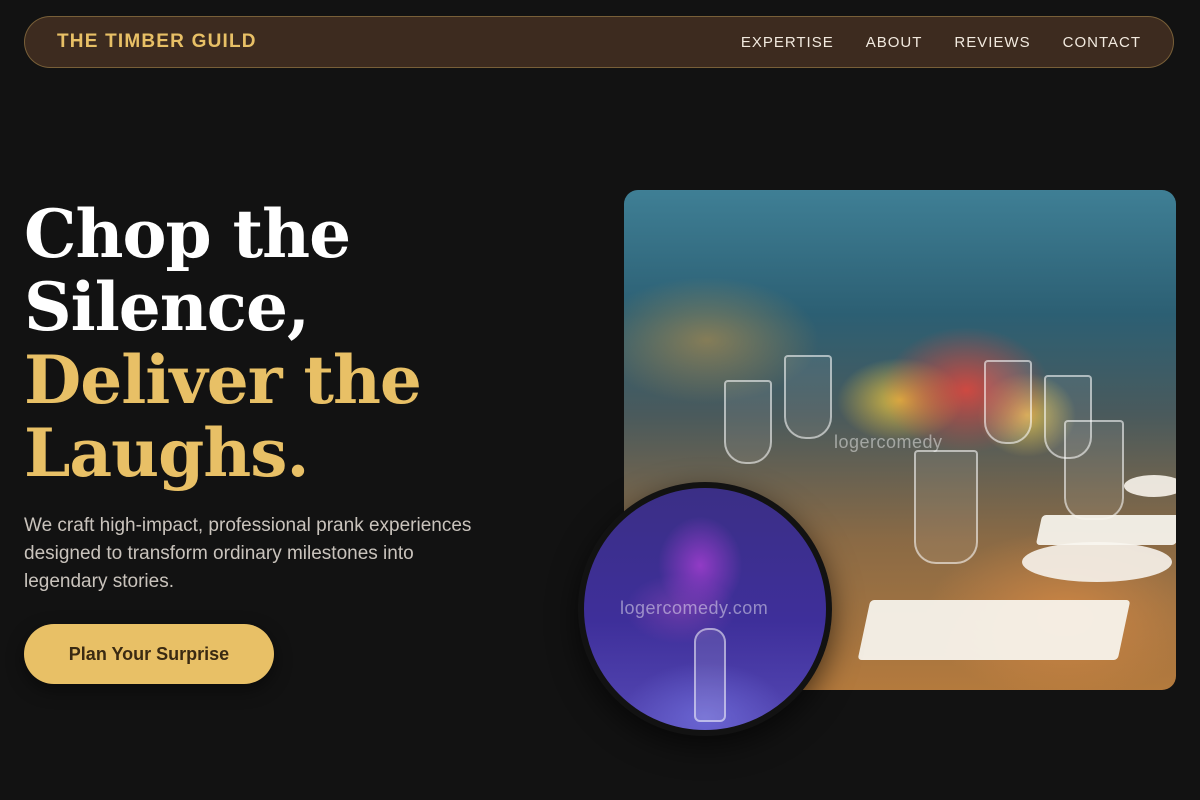 This screenshot has height=800, width=1200. I want to click on vase-shape, so click(710, 675).